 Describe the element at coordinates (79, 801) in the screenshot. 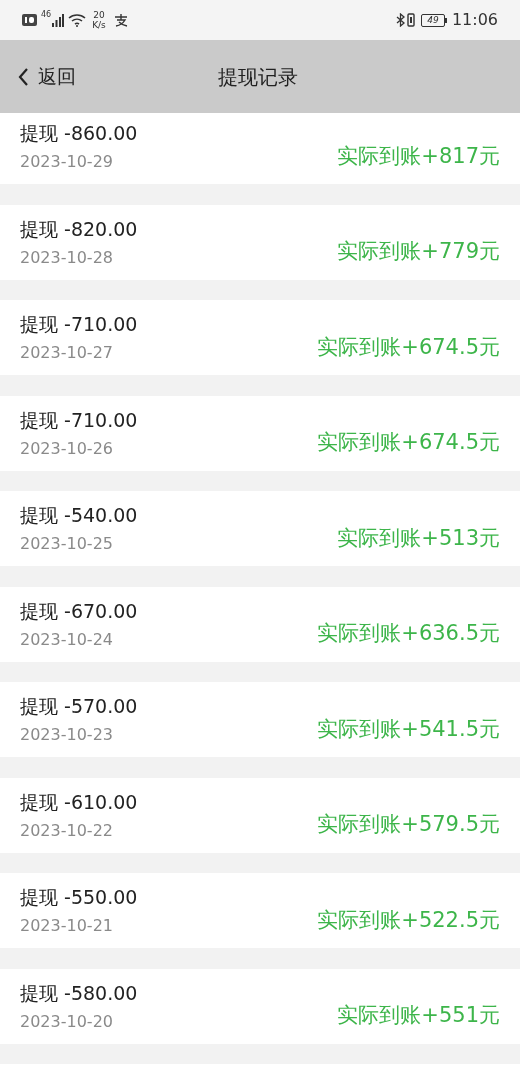

I see `record-amount: 提现 -610.00` at that location.